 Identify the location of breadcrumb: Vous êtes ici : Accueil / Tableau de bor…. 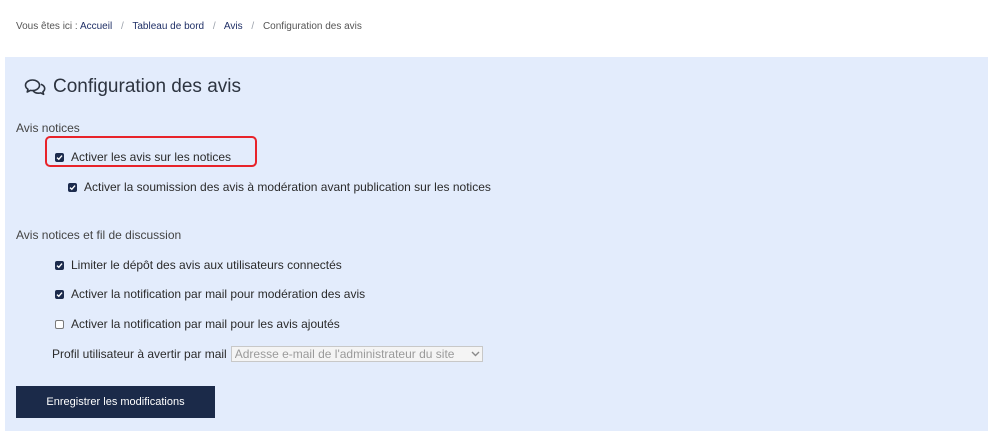
(189, 26).